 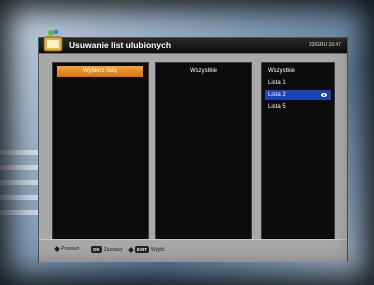 I want to click on ok-key-icon: OK, so click(x=96, y=249).